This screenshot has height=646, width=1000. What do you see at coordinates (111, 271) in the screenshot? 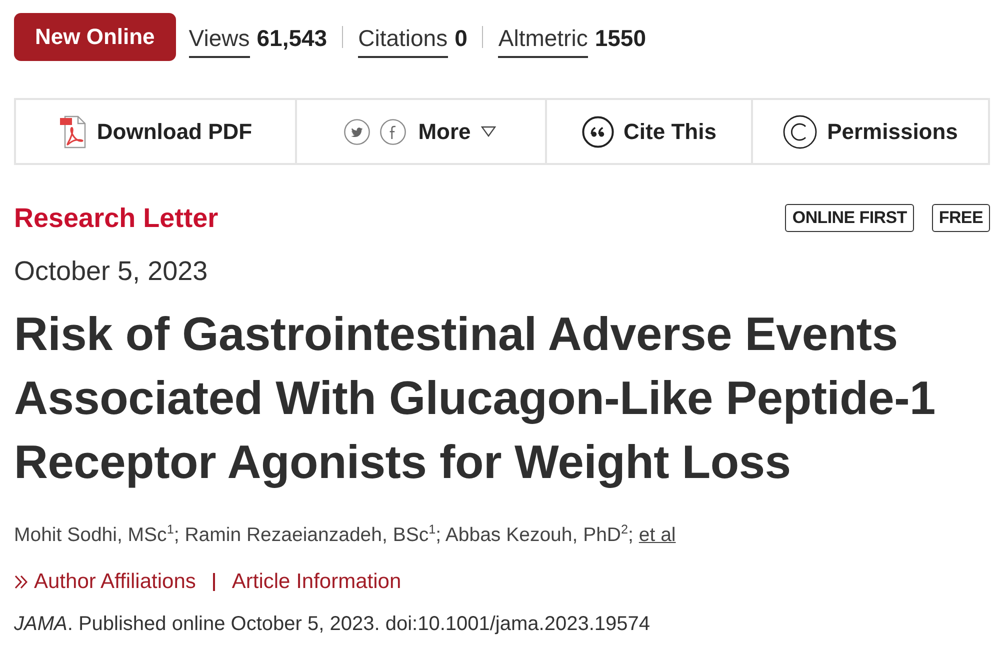
I see `publication-date: October 5, 2023` at bounding box center [111, 271].